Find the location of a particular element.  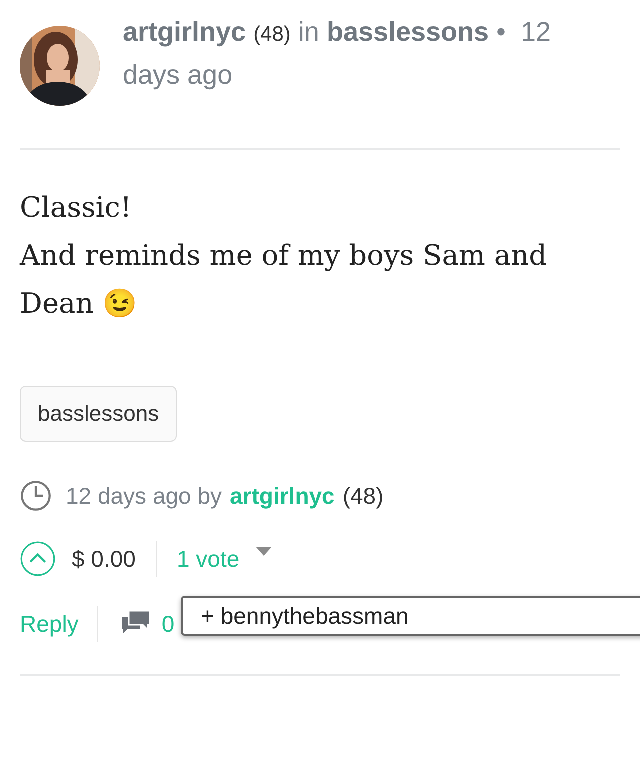

comment-text: Classic! is located at coordinates (76, 208).